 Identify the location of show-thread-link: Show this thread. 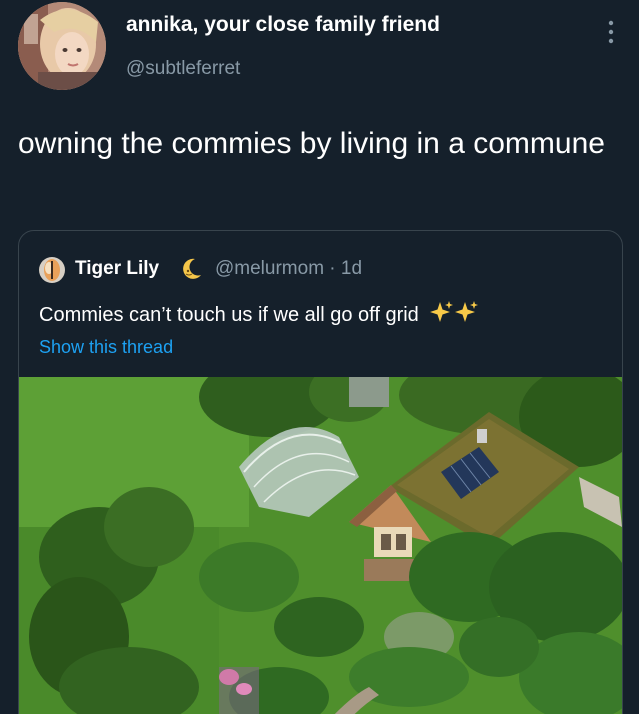
(106, 347).